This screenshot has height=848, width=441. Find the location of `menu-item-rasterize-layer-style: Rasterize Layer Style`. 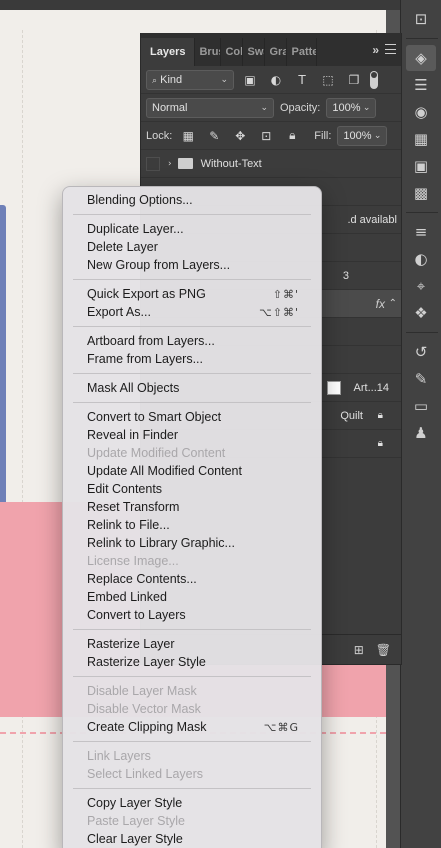

menu-item-rasterize-layer-style: Rasterize Layer Style is located at coordinates (192, 662).